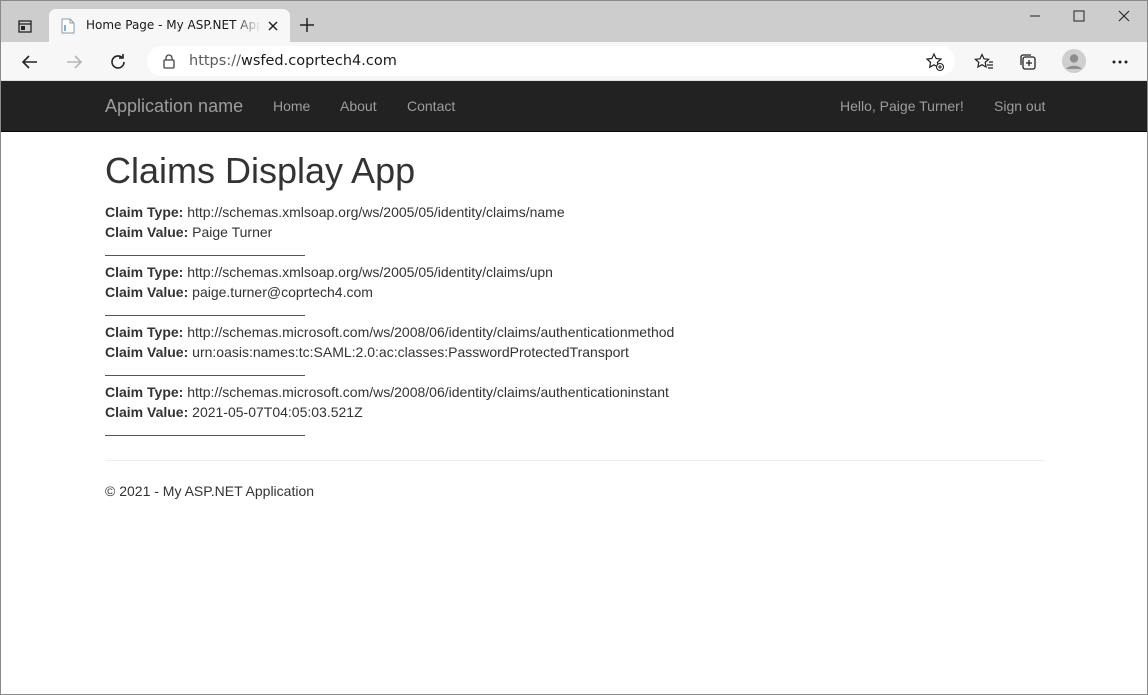 The height and width of the screenshot is (695, 1148). I want to click on favorites-icon, so click(984, 62).